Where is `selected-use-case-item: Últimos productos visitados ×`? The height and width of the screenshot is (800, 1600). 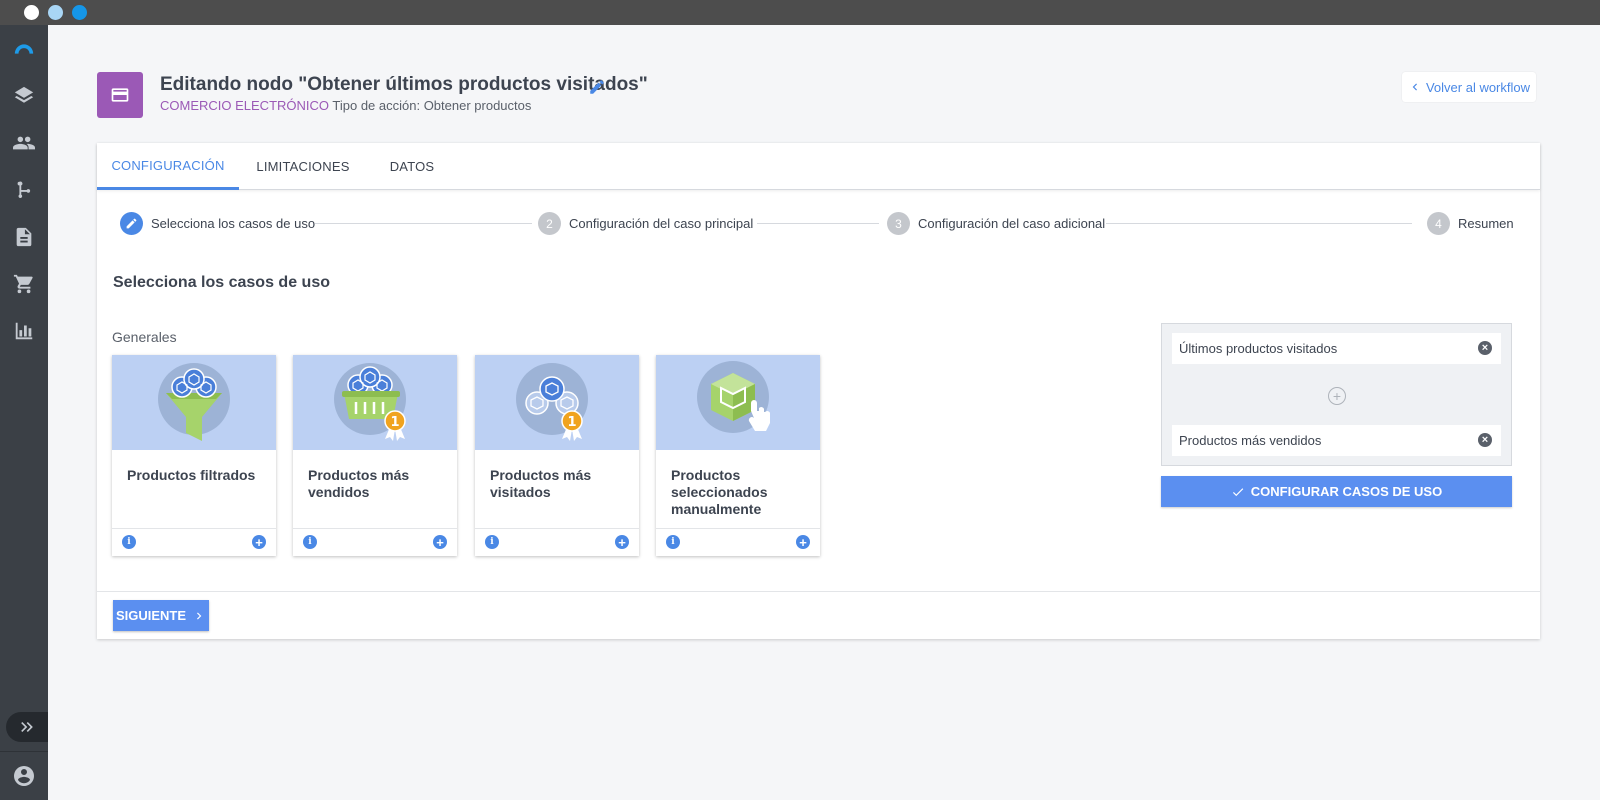
selected-use-case-item: Últimos productos visitados × is located at coordinates (1336, 348).